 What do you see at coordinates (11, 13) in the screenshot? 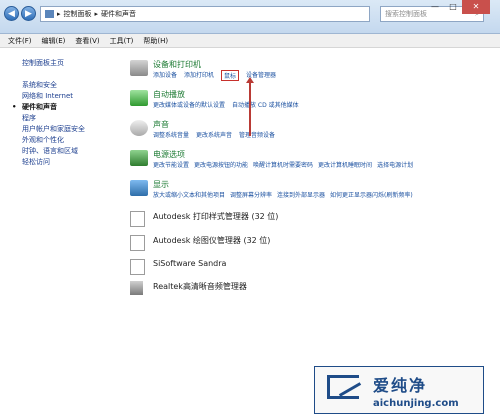
I see `back-button: ◀` at bounding box center [11, 13].